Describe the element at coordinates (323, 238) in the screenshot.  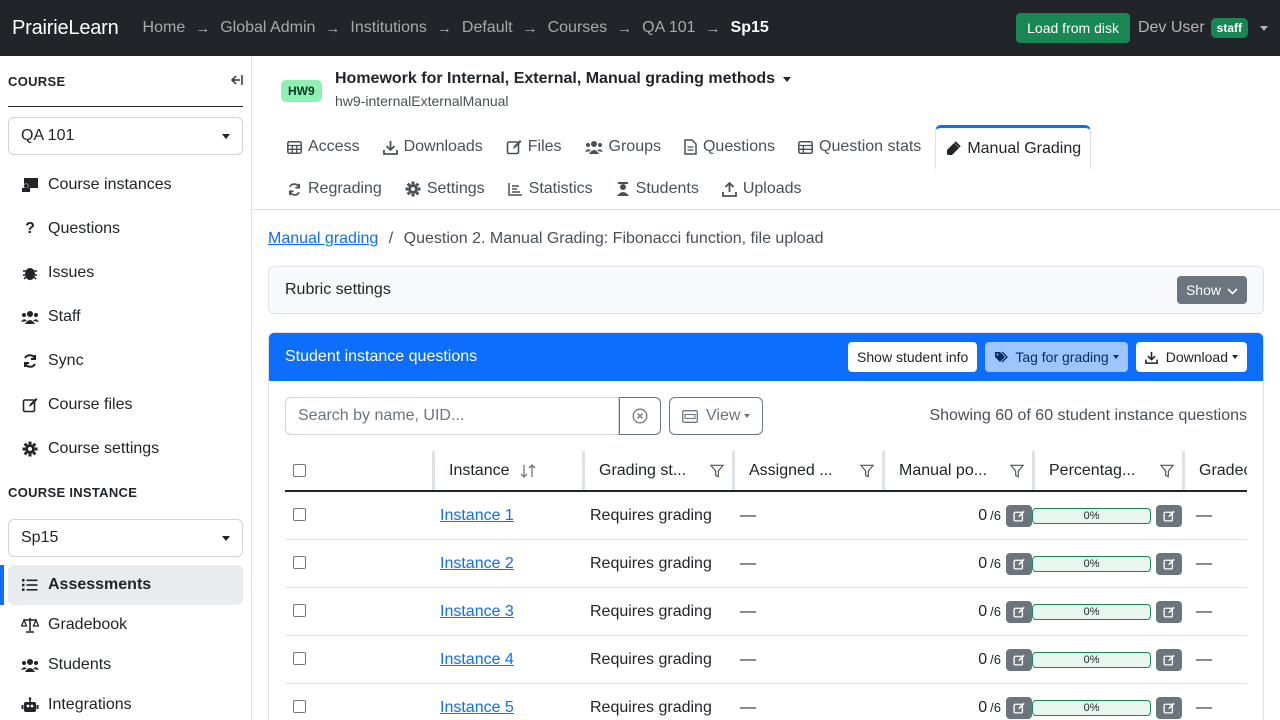
I see `breadcrumb-manual-grading-link: Manual grading` at that location.